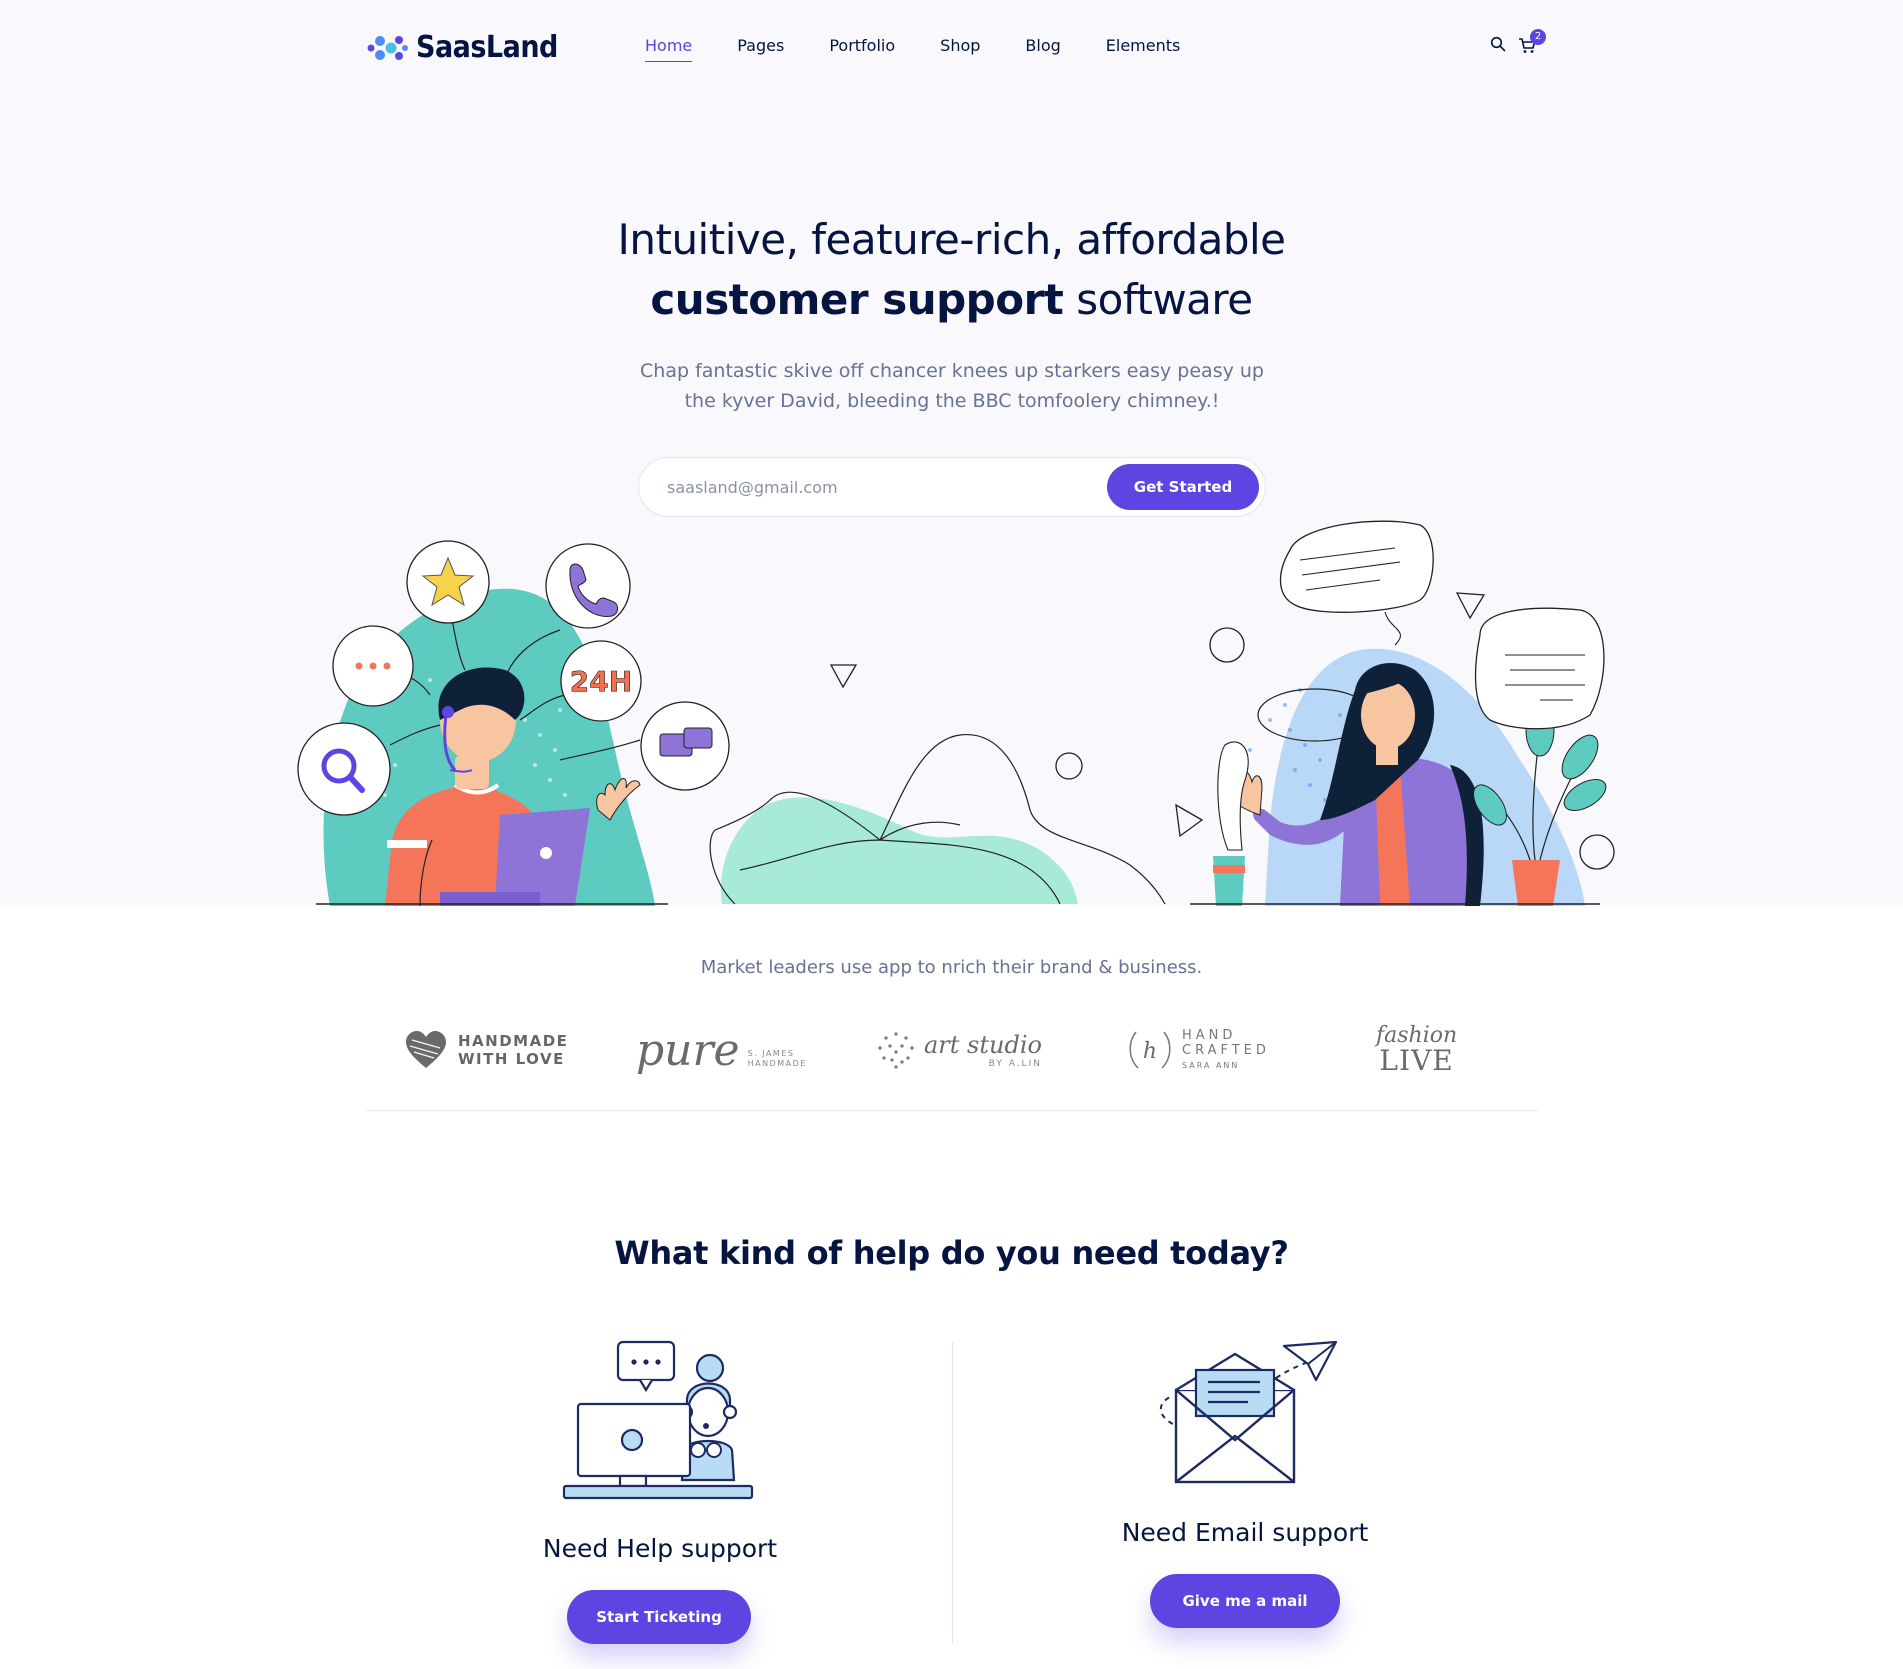 This screenshot has width=1903, height=1669. I want to click on client-logo-hand-crafted-mono: h, so click(1150, 1051).